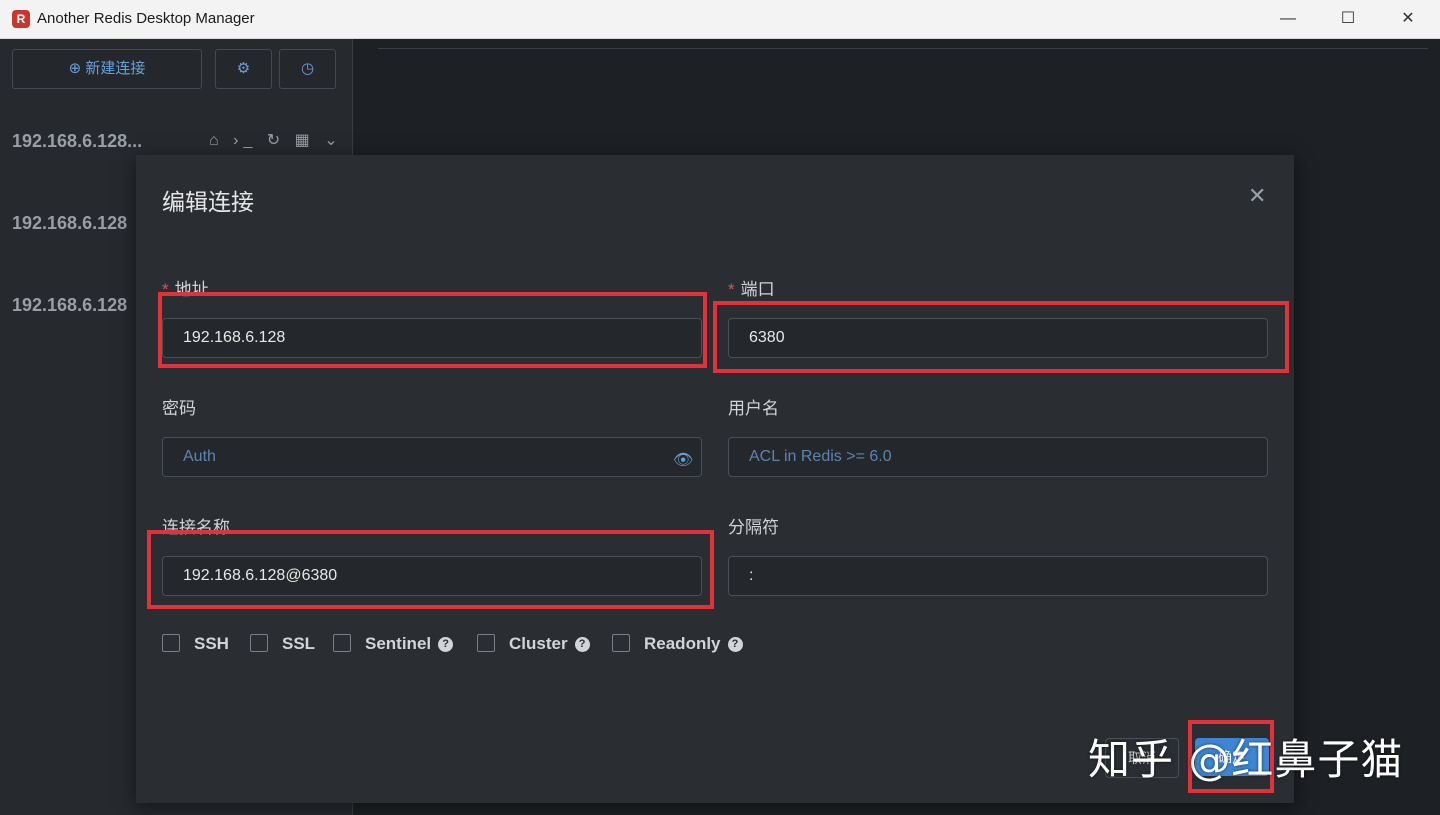  Describe the element at coordinates (731, 289) in the screenshot. I see `required-mark: *` at that location.